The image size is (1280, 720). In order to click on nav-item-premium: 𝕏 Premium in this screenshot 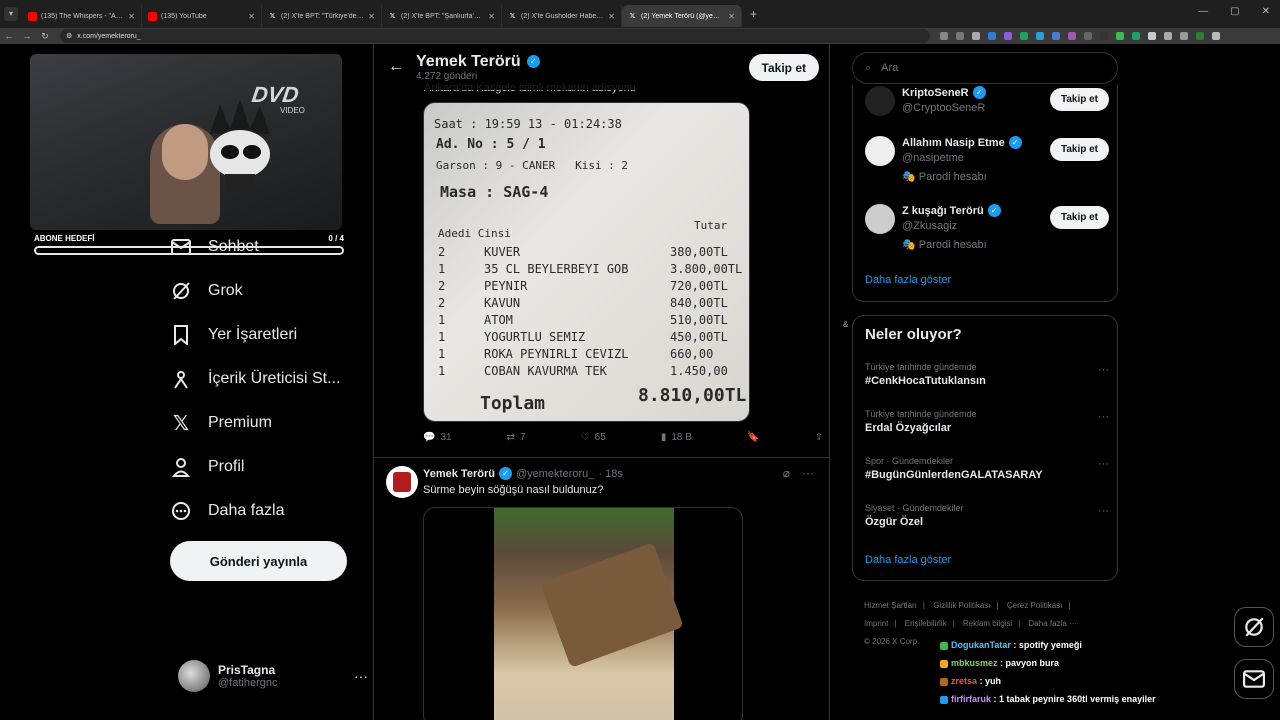, I will do `click(255, 423)`.